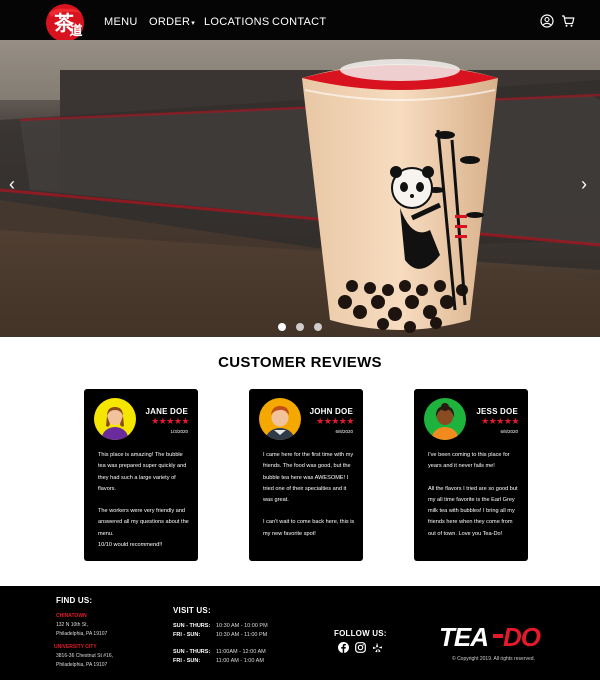 The image size is (600, 680). I want to click on follow-us-heading: FOLLOW US:, so click(360, 633).